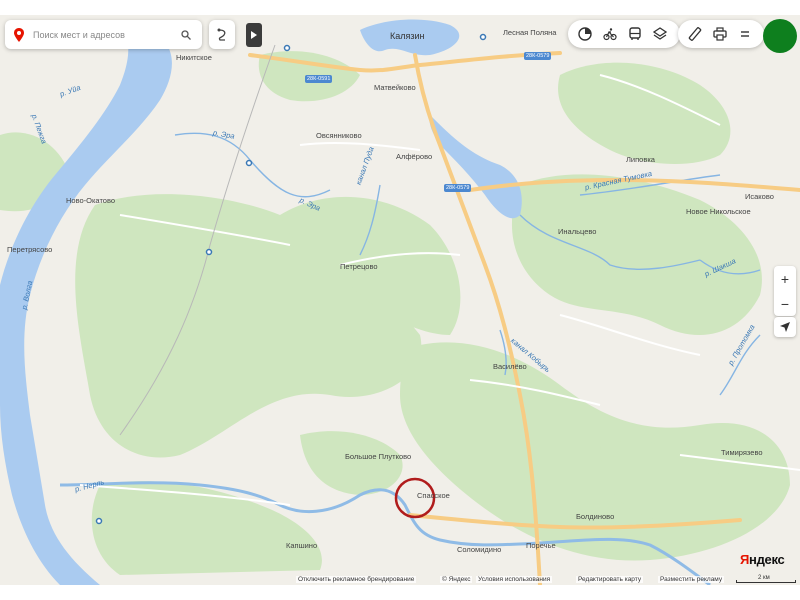 This screenshot has width=800, height=600. I want to click on search-icon, so click(186, 35).